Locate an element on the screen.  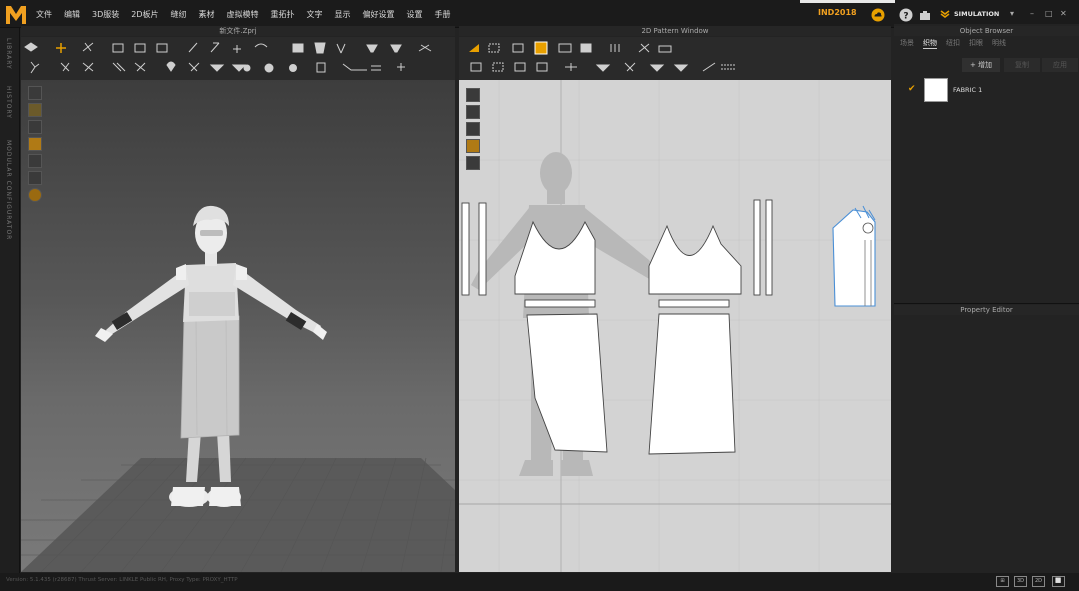
tab-topstitch: 明线 is located at coordinates (999, 43).